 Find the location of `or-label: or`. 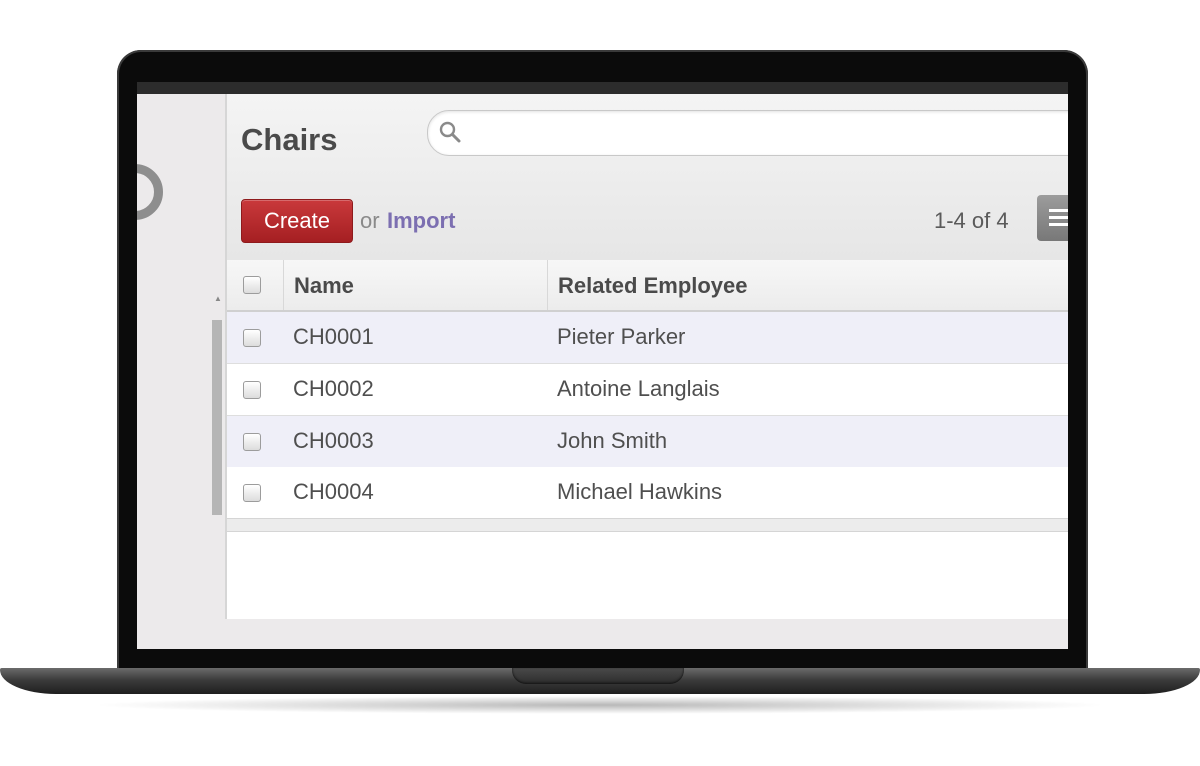

or-label: or is located at coordinates (370, 220).